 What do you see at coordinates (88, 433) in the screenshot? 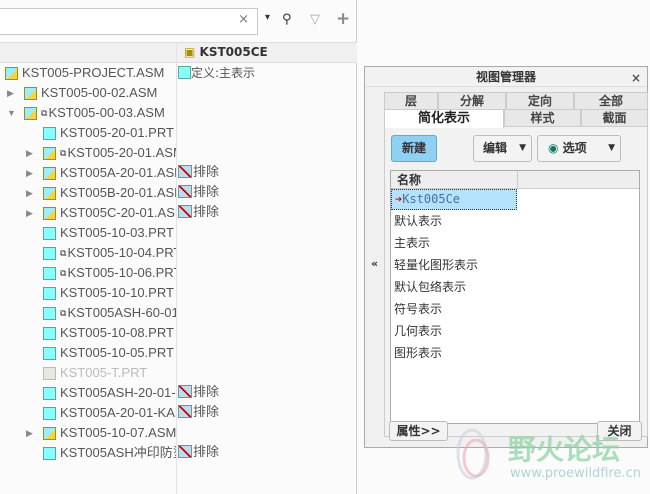
I see `tree-row: ▶ KST005-10-07.ASM` at bounding box center [88, 433].